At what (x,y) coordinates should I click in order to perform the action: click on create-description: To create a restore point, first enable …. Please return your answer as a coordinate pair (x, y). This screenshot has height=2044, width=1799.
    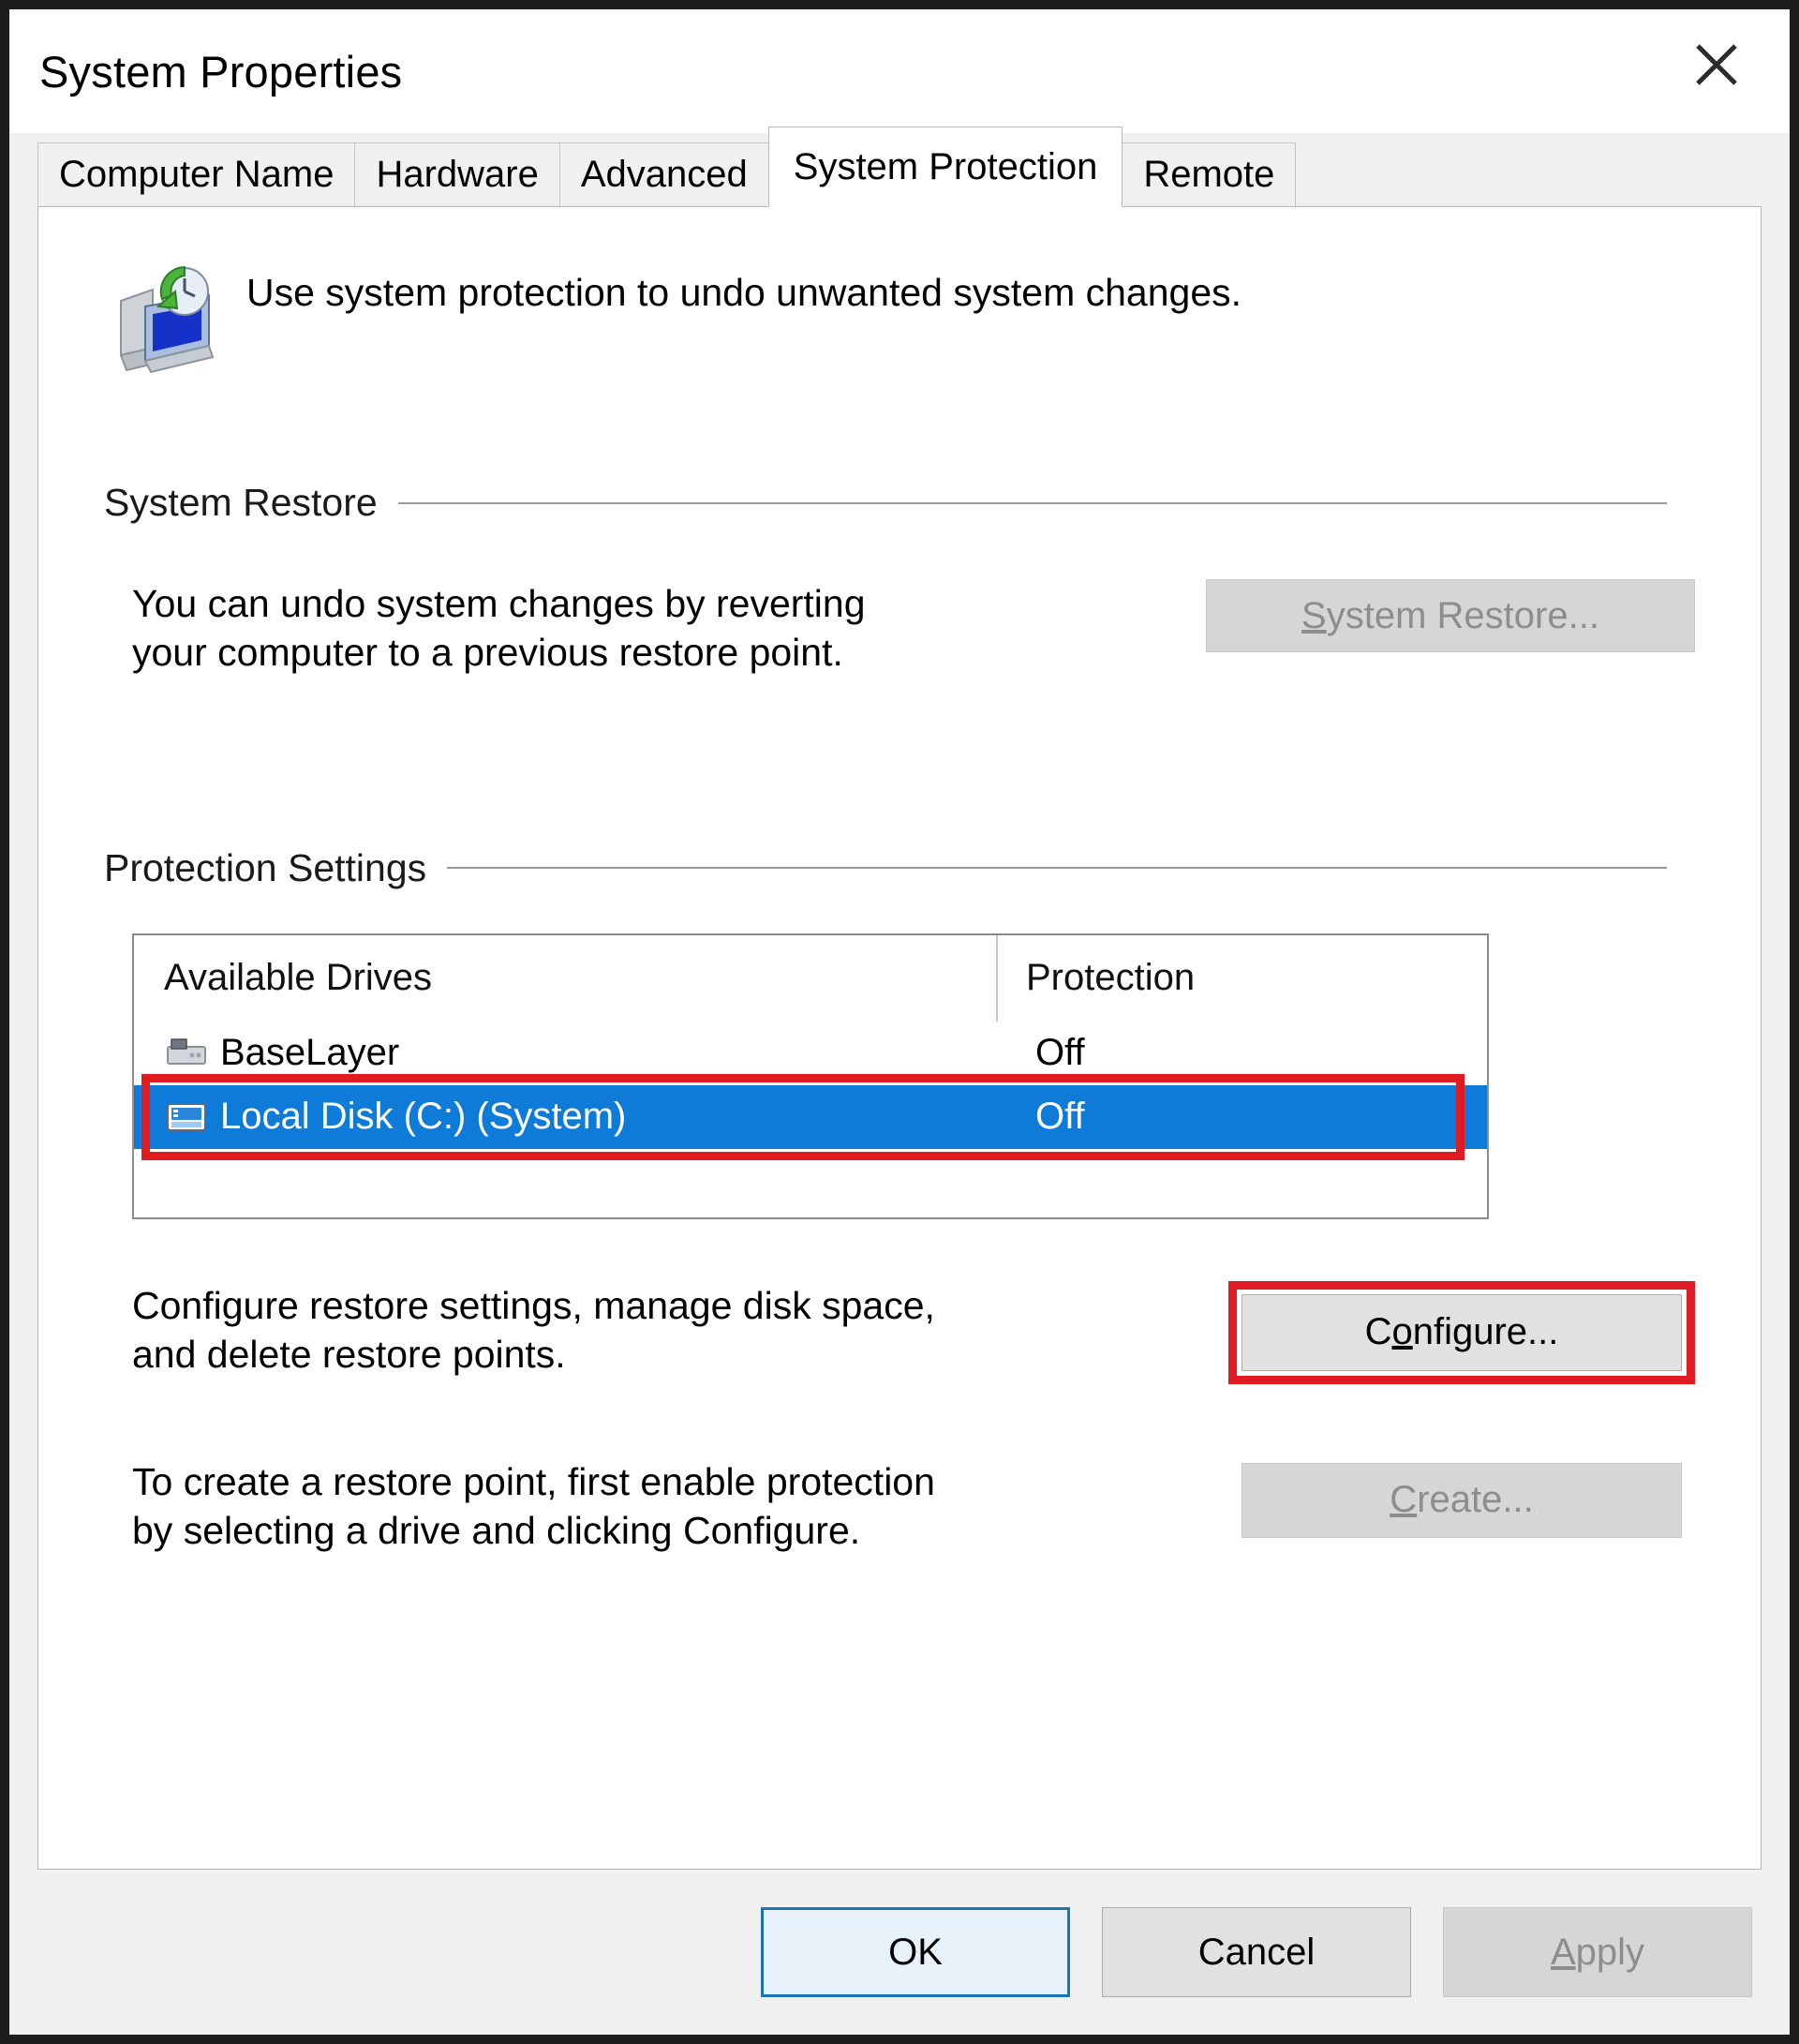
    Looking at the image, I should click on (533, 1507).